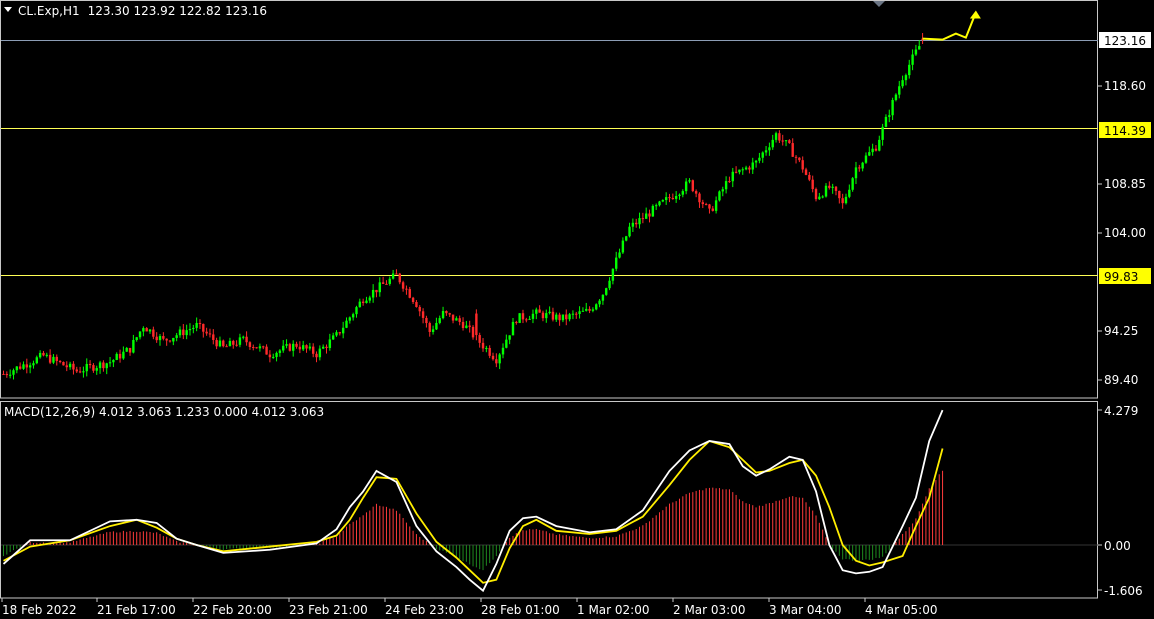 This screenshot has height=619, width=1154. What do you see at coordinates (1118, 331) in the screenshot?
I see `price-tick-3: 94.25` at bounding box center [1118, 331].